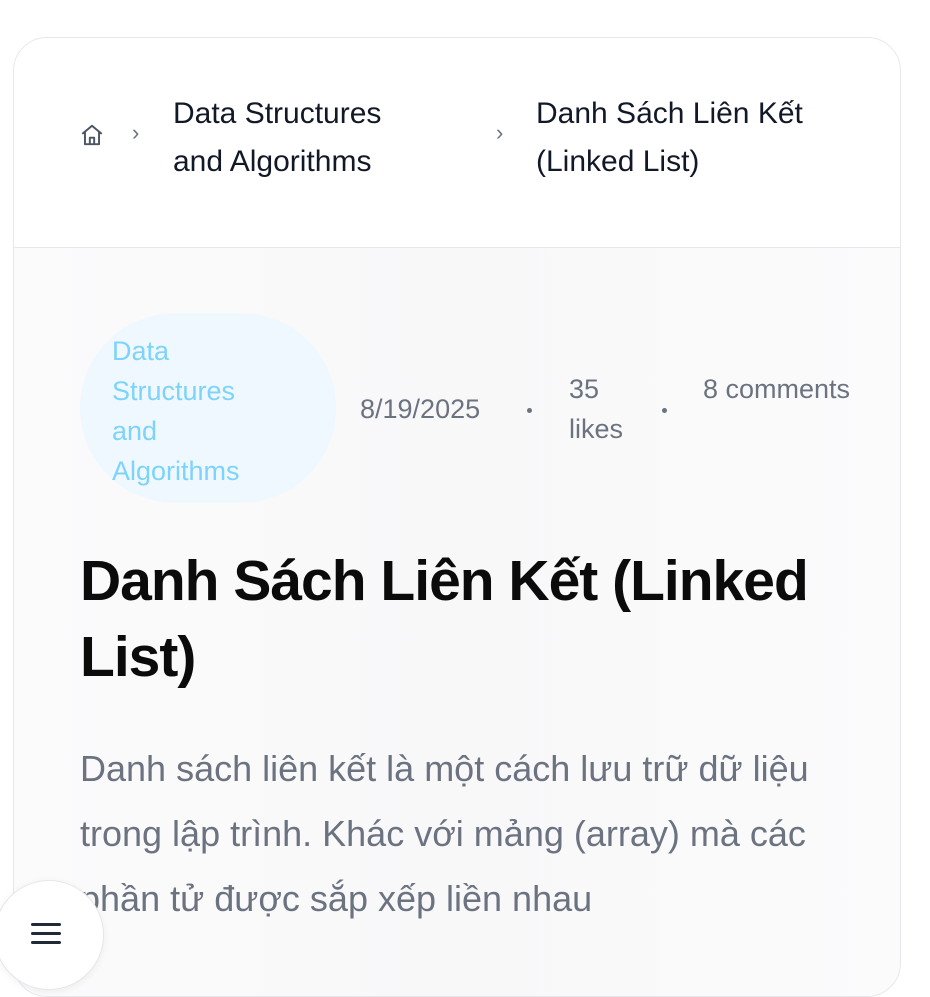 The image size is (930, 997). What do you see at coordinates (444, 619) in the screenshot?
I see `post-title: Danh Sách Liên Kết (Linked List)` at bounding box center [444, 619].